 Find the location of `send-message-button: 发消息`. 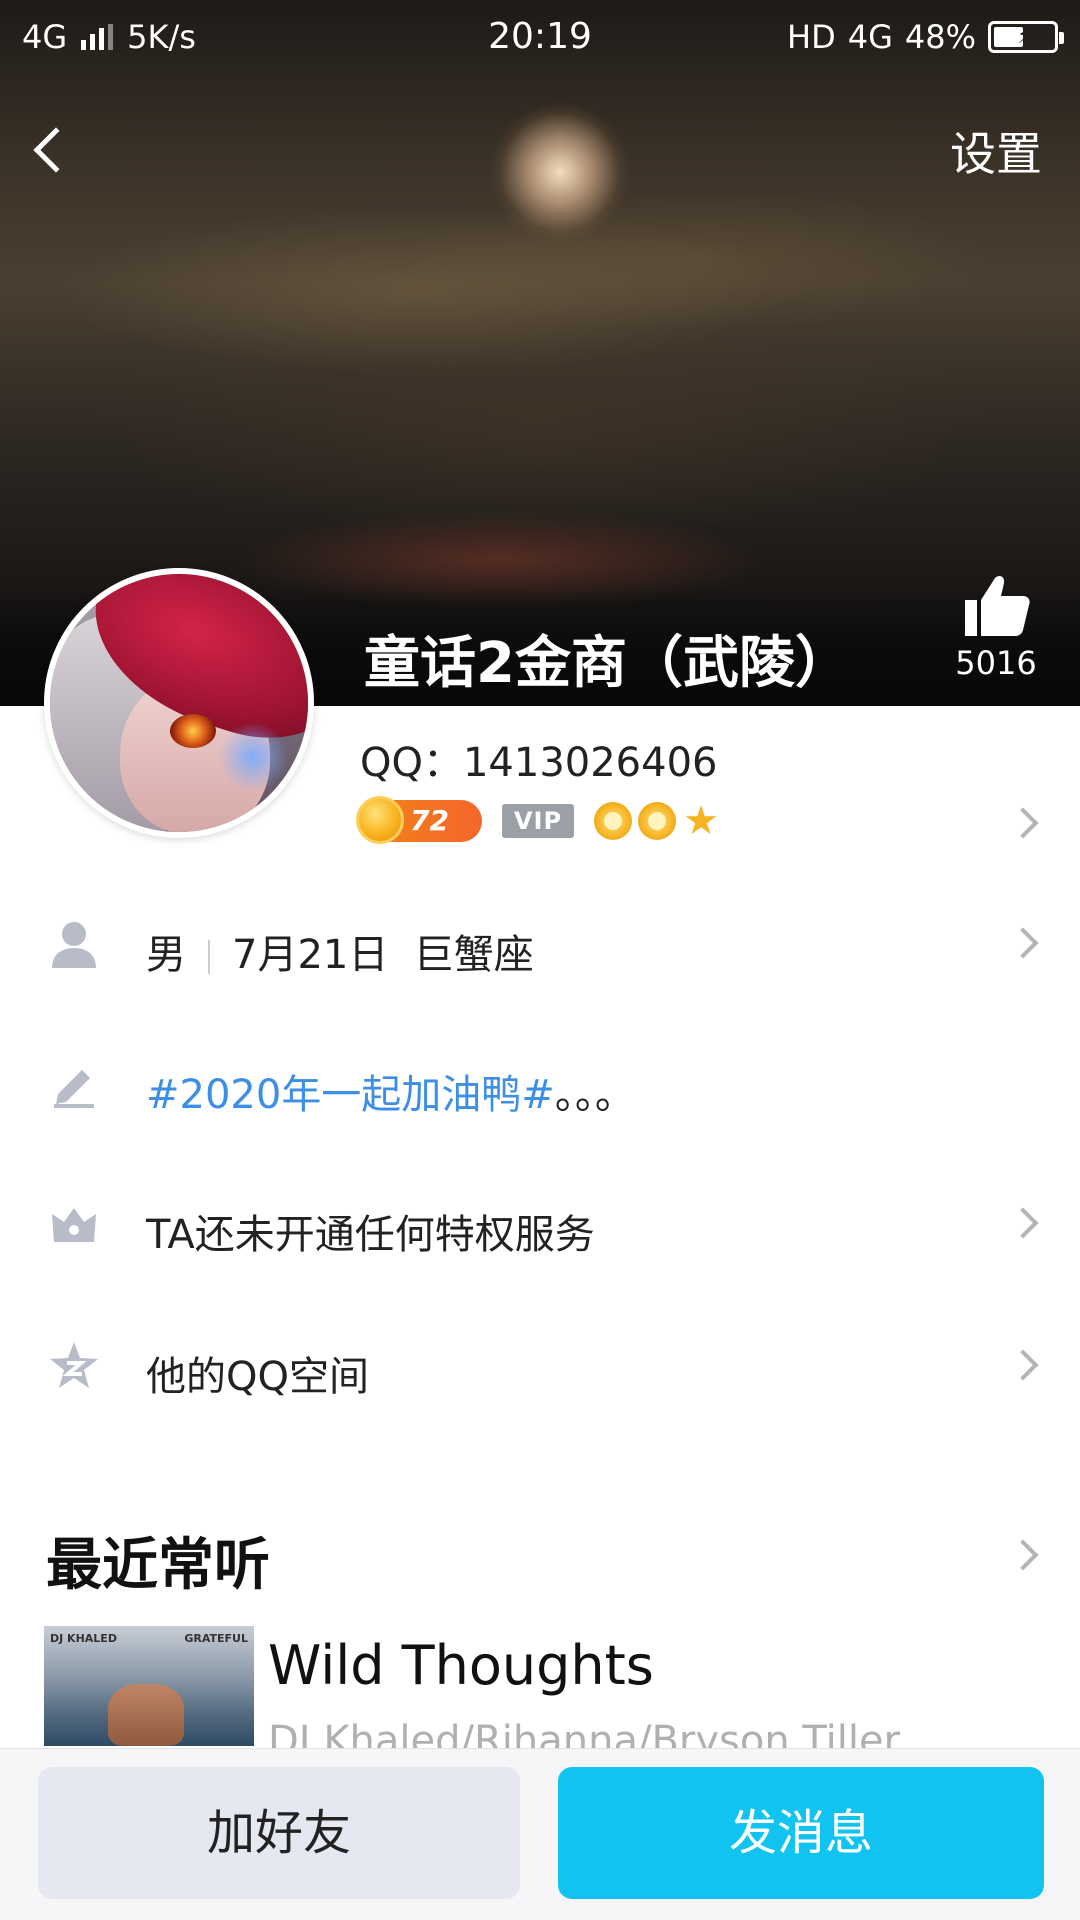

send-message-button: 发消息 is located at coordinates (801, 1833).